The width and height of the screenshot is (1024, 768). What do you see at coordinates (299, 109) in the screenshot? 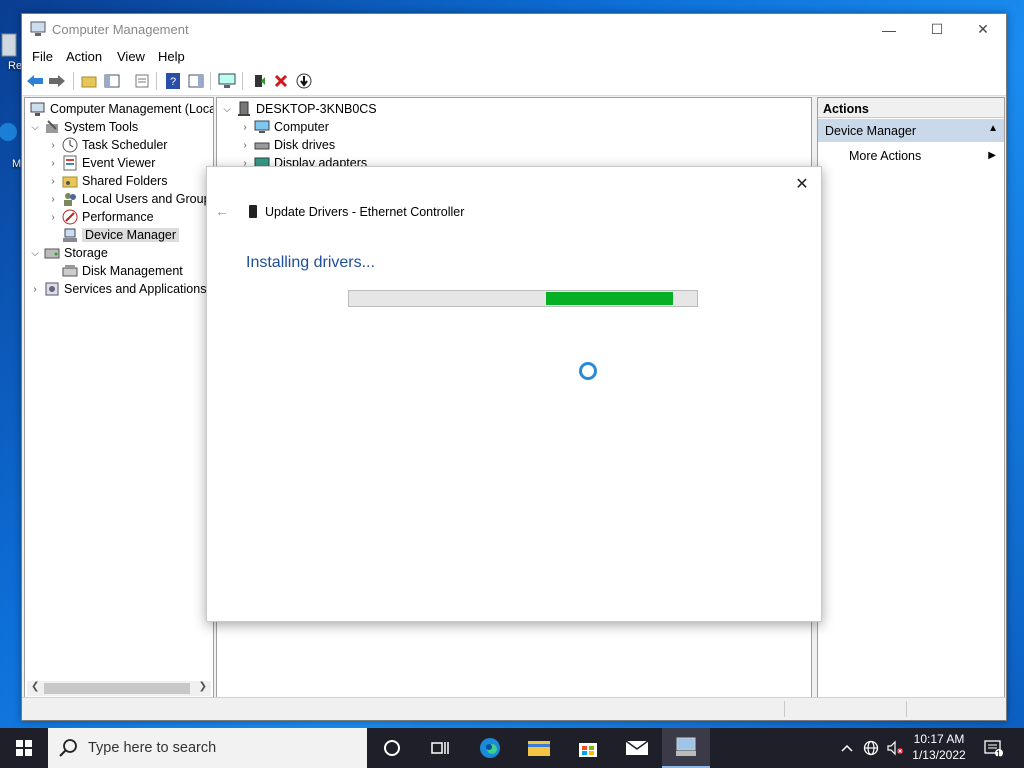
I see `device-root: ⌵ DESKTOP-3KNB0CS` at bounding box center [299, 109].